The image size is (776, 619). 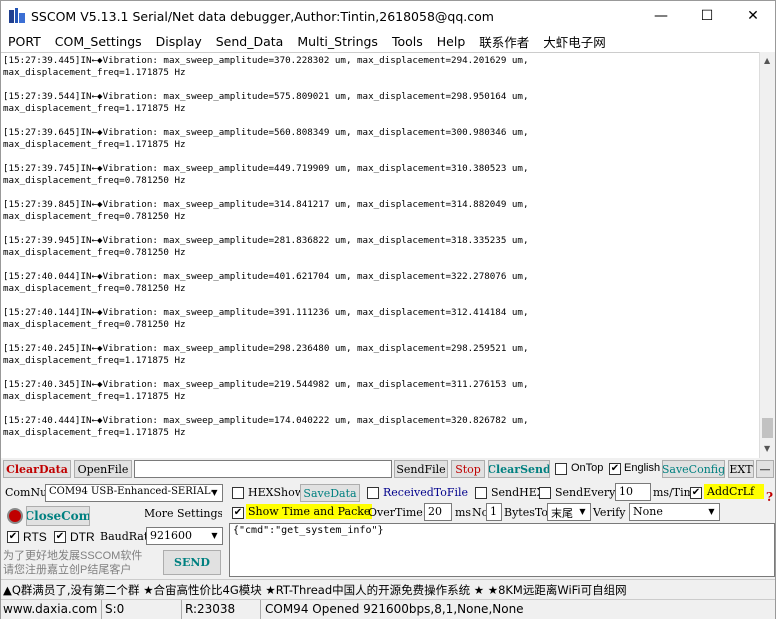 I want to click on maximize-button: ☐, so click(x=707, y=16).